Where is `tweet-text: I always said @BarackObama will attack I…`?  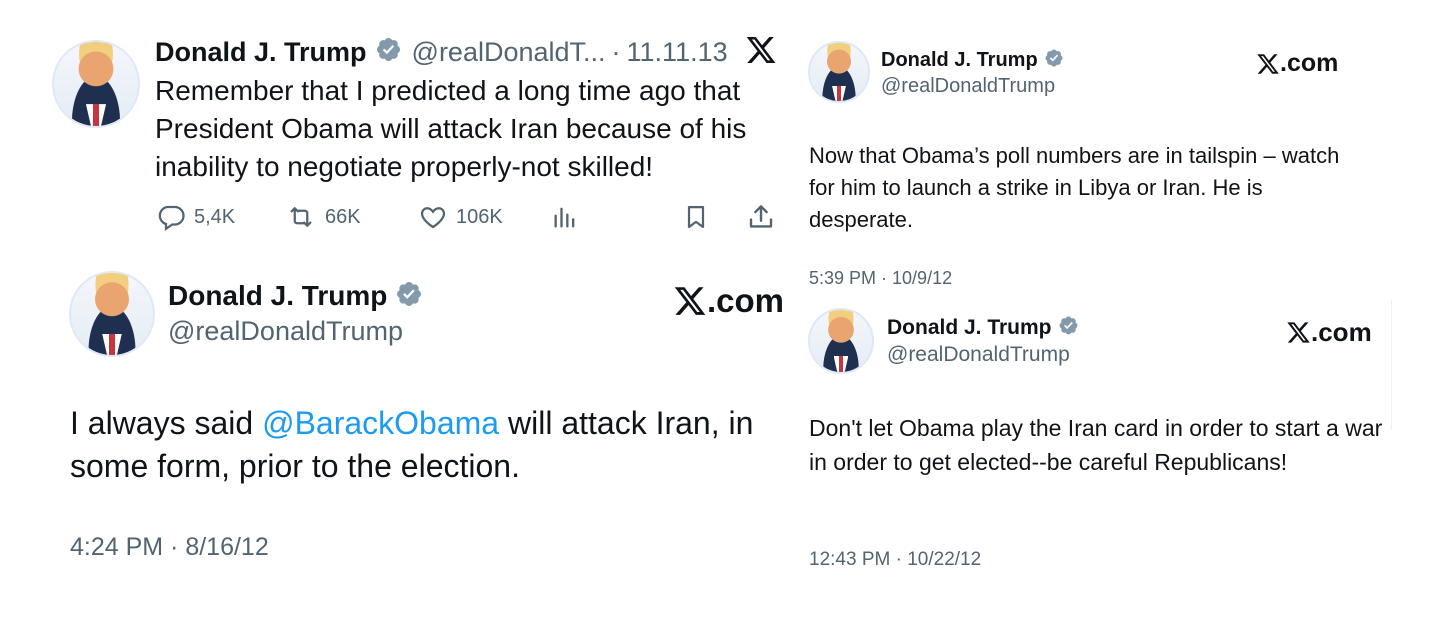
tweet-text: I always said @BarackObama will attack I… is located at coordinates (412, 444).